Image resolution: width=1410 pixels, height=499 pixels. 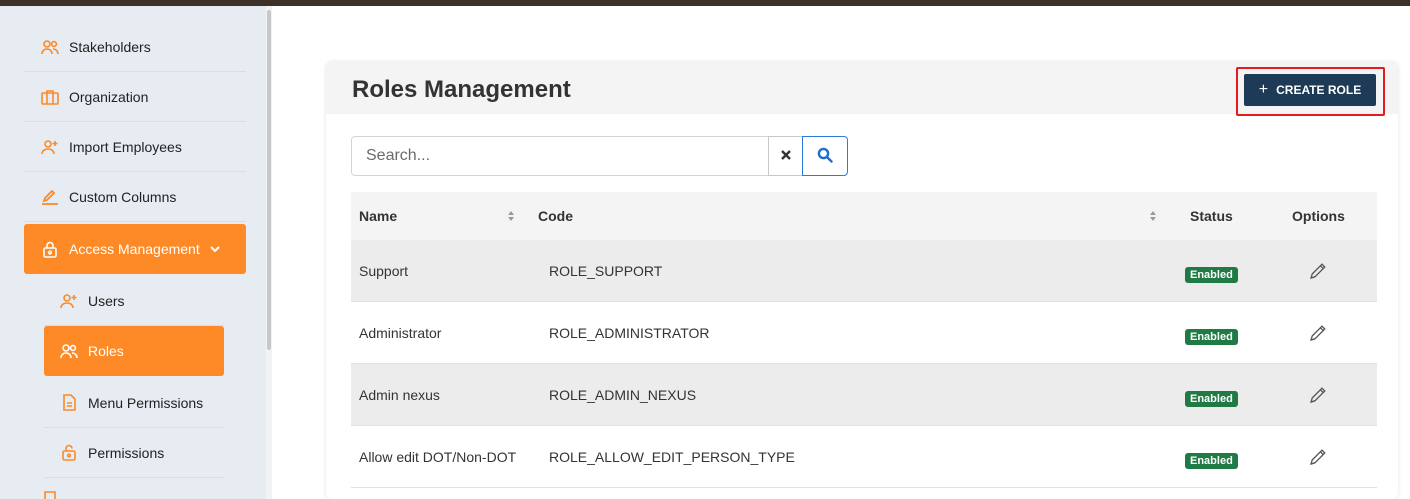 What do you see at coordinates (864, 216) in the screenshot?
I see `table-header: Name Code Status Options` at bounding box center [864, 216].